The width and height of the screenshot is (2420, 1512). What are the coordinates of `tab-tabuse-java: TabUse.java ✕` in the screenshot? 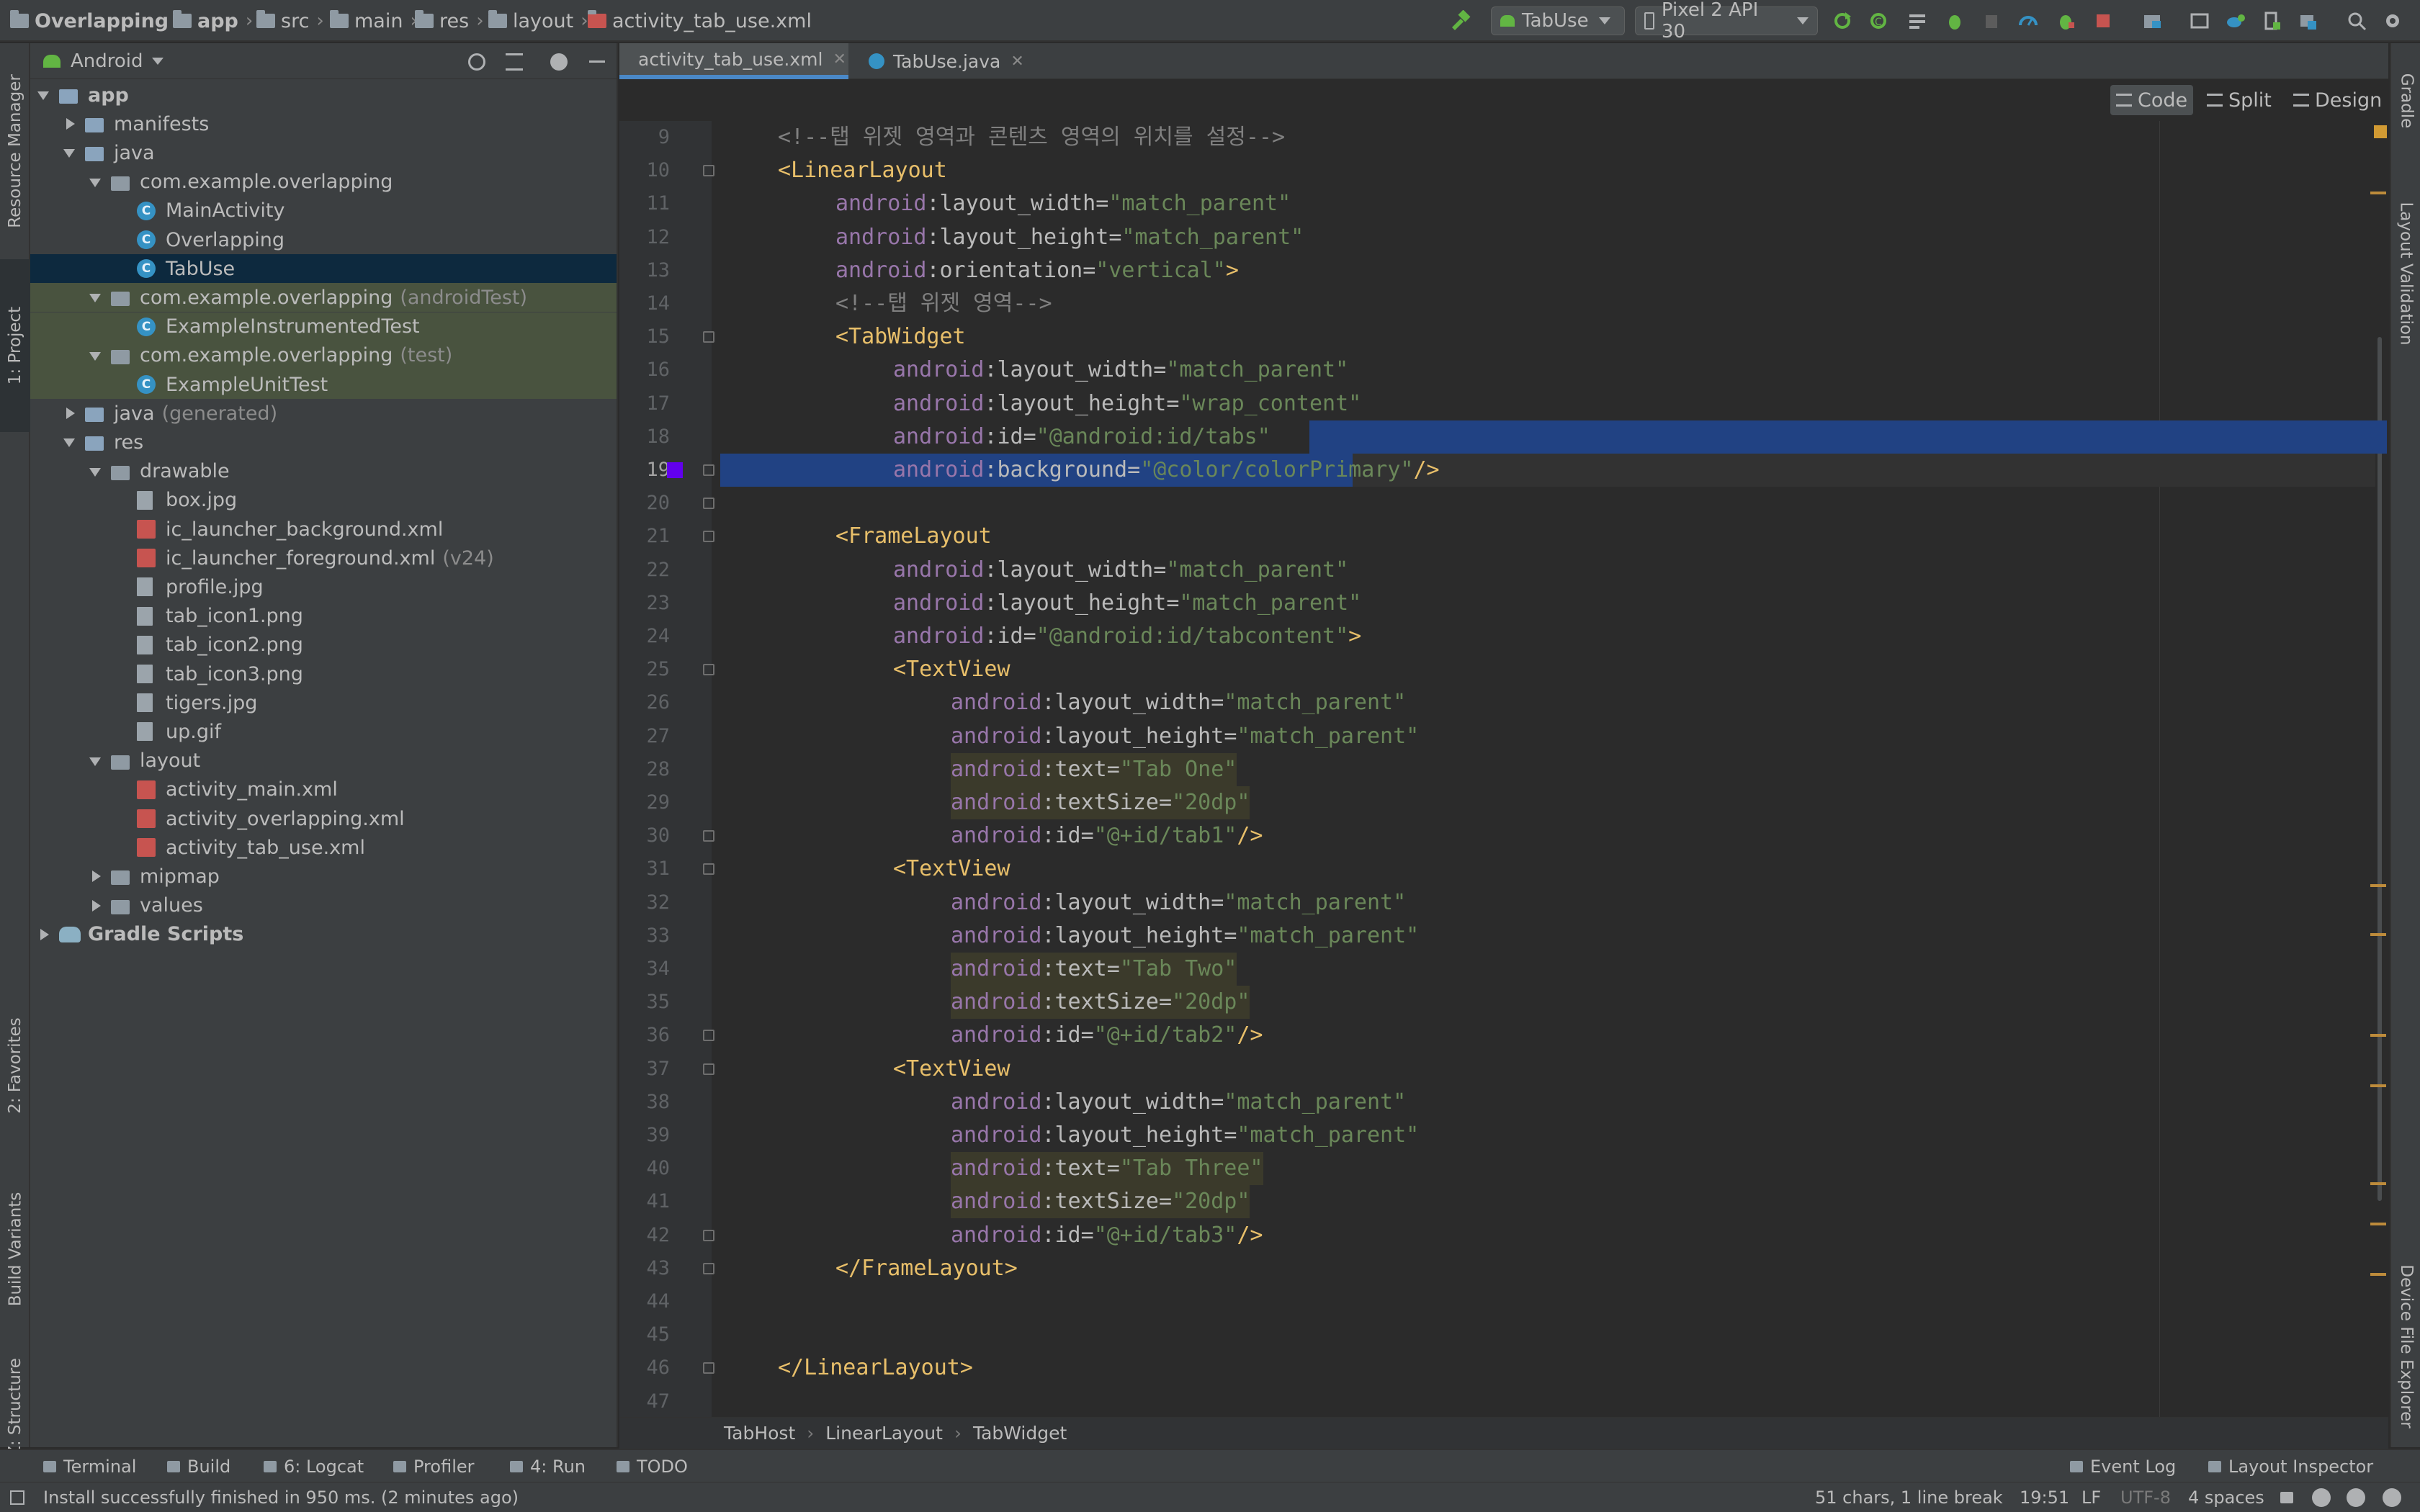 It's located at (956, 61).